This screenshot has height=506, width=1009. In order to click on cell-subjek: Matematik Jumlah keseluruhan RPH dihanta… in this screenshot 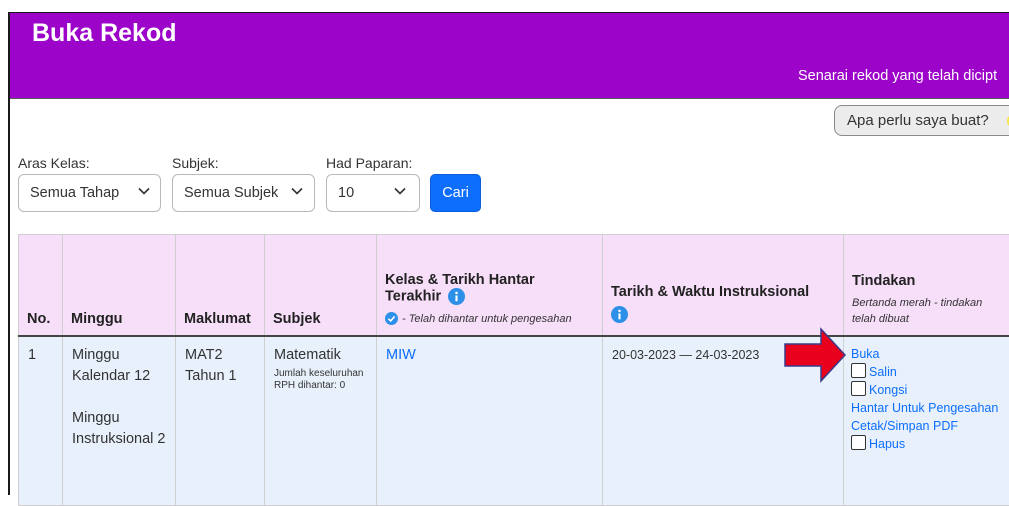, I will do `click(321, 421)`.